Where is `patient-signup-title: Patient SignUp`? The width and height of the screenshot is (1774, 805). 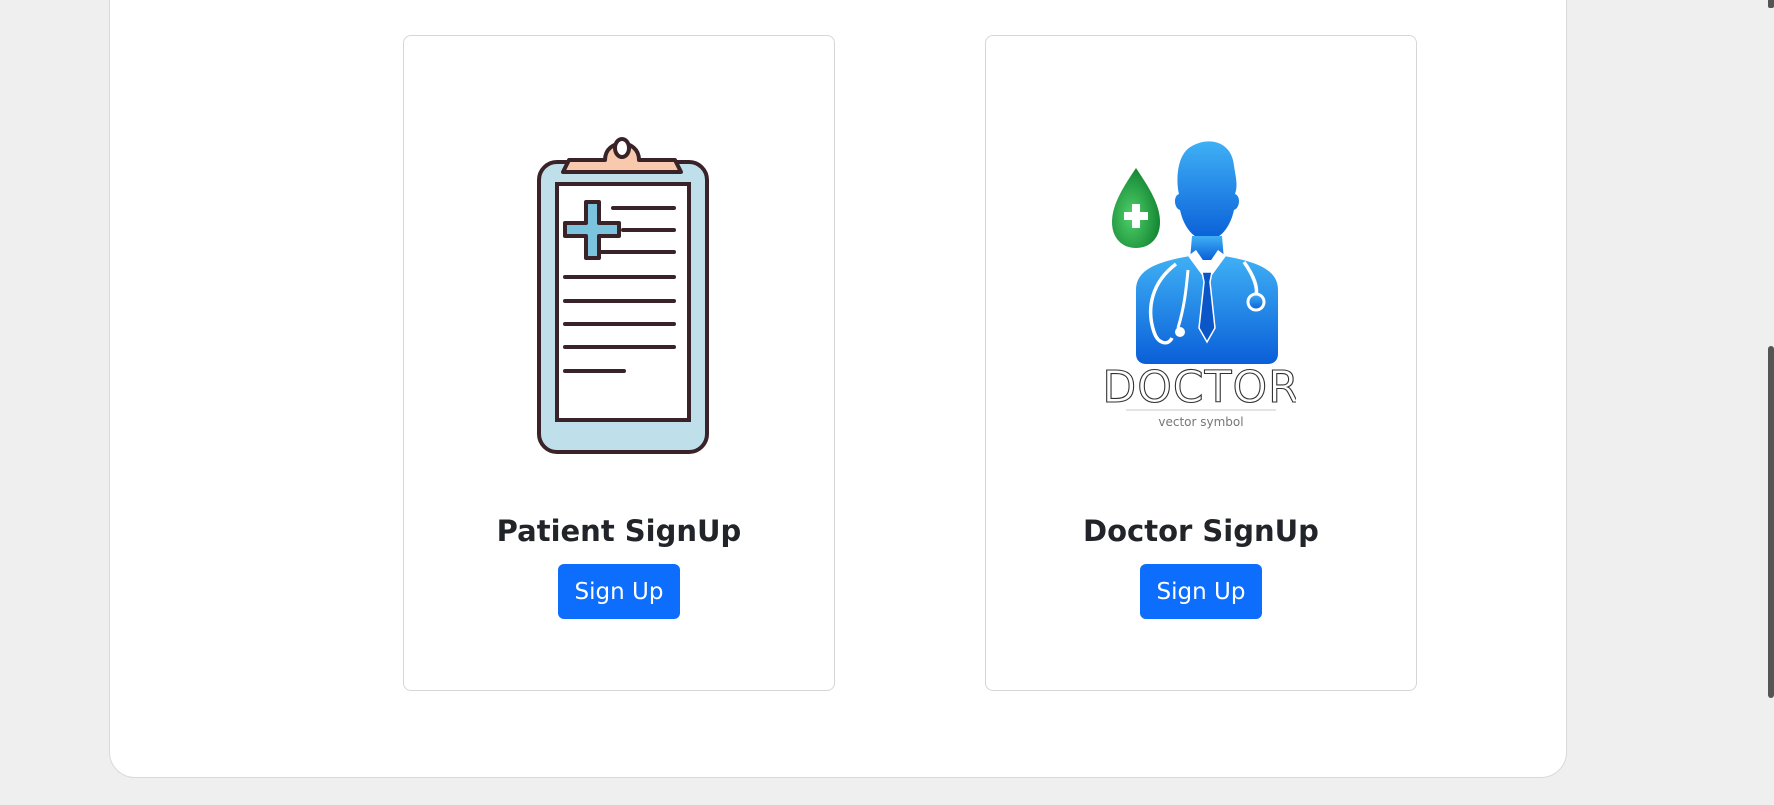
patient-signup-title: Patient SignUp is located at coordinates (619, 531).